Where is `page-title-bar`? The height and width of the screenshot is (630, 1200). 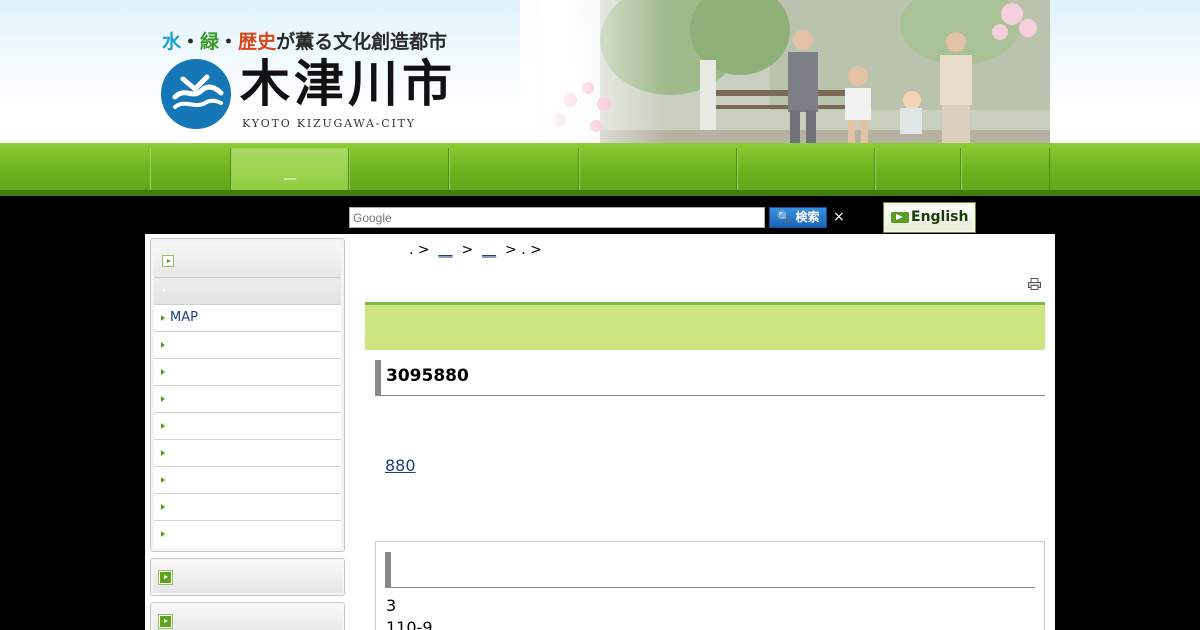
page-title-bar is located at coordinates (705, 326).